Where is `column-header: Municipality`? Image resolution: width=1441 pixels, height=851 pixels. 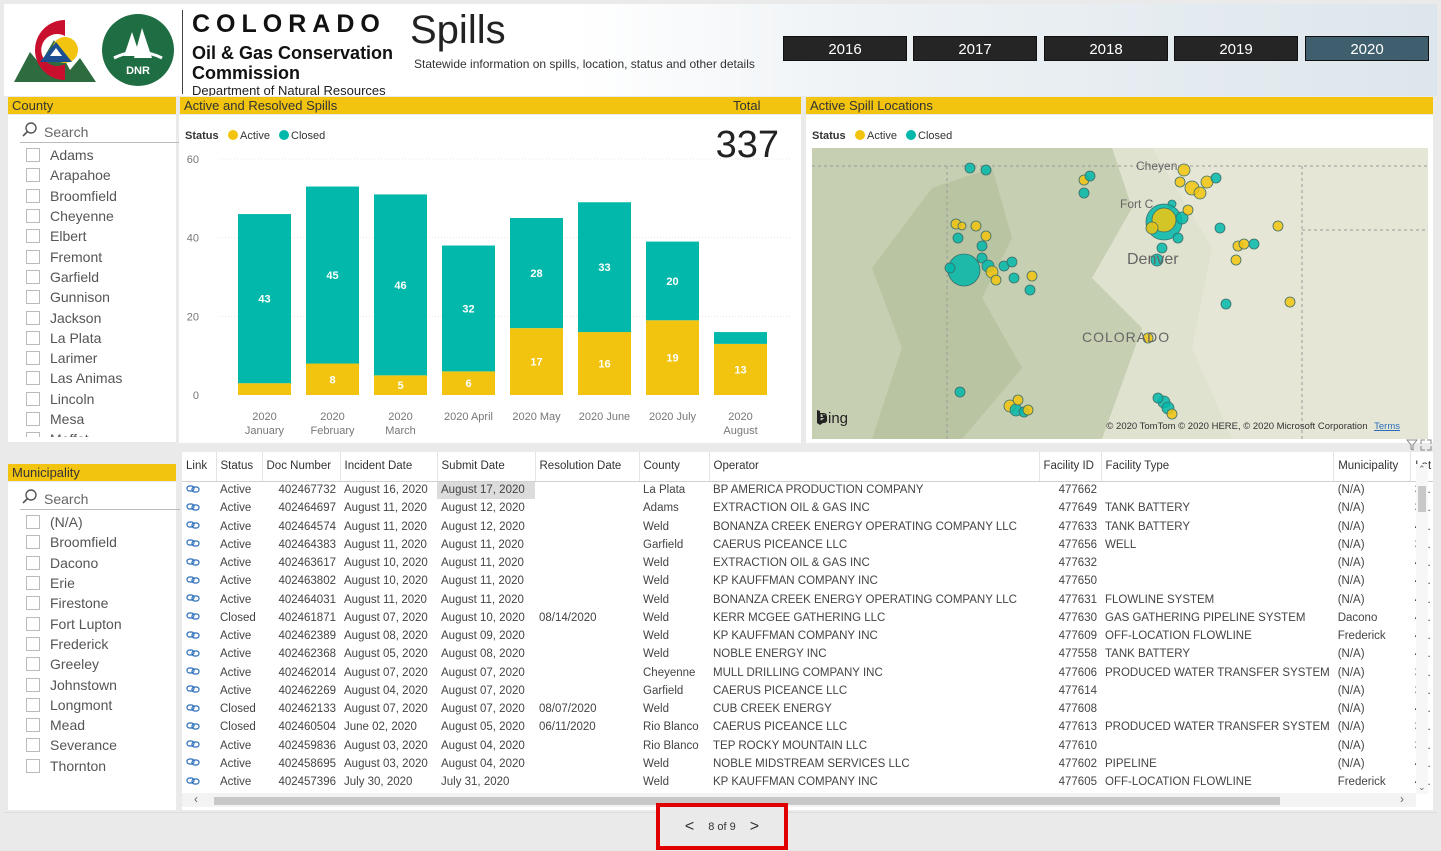
column-header: Municipality is located at coordinates (1372, 467).